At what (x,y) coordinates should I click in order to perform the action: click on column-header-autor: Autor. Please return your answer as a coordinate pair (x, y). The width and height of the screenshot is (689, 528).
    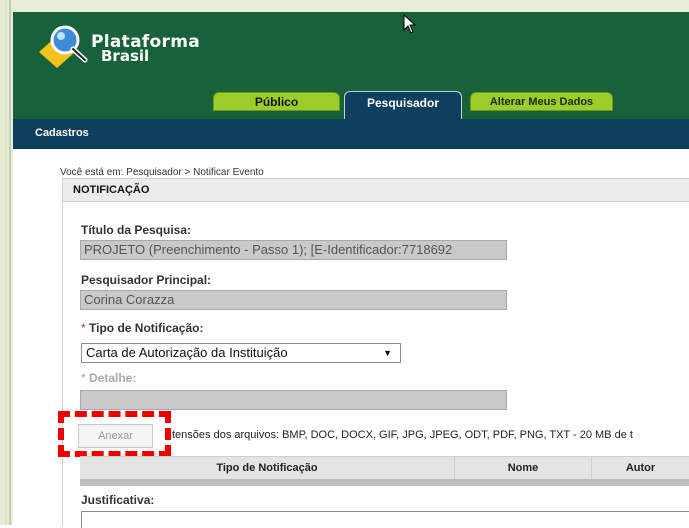
    Looking at the image, I should click on (640, 468).